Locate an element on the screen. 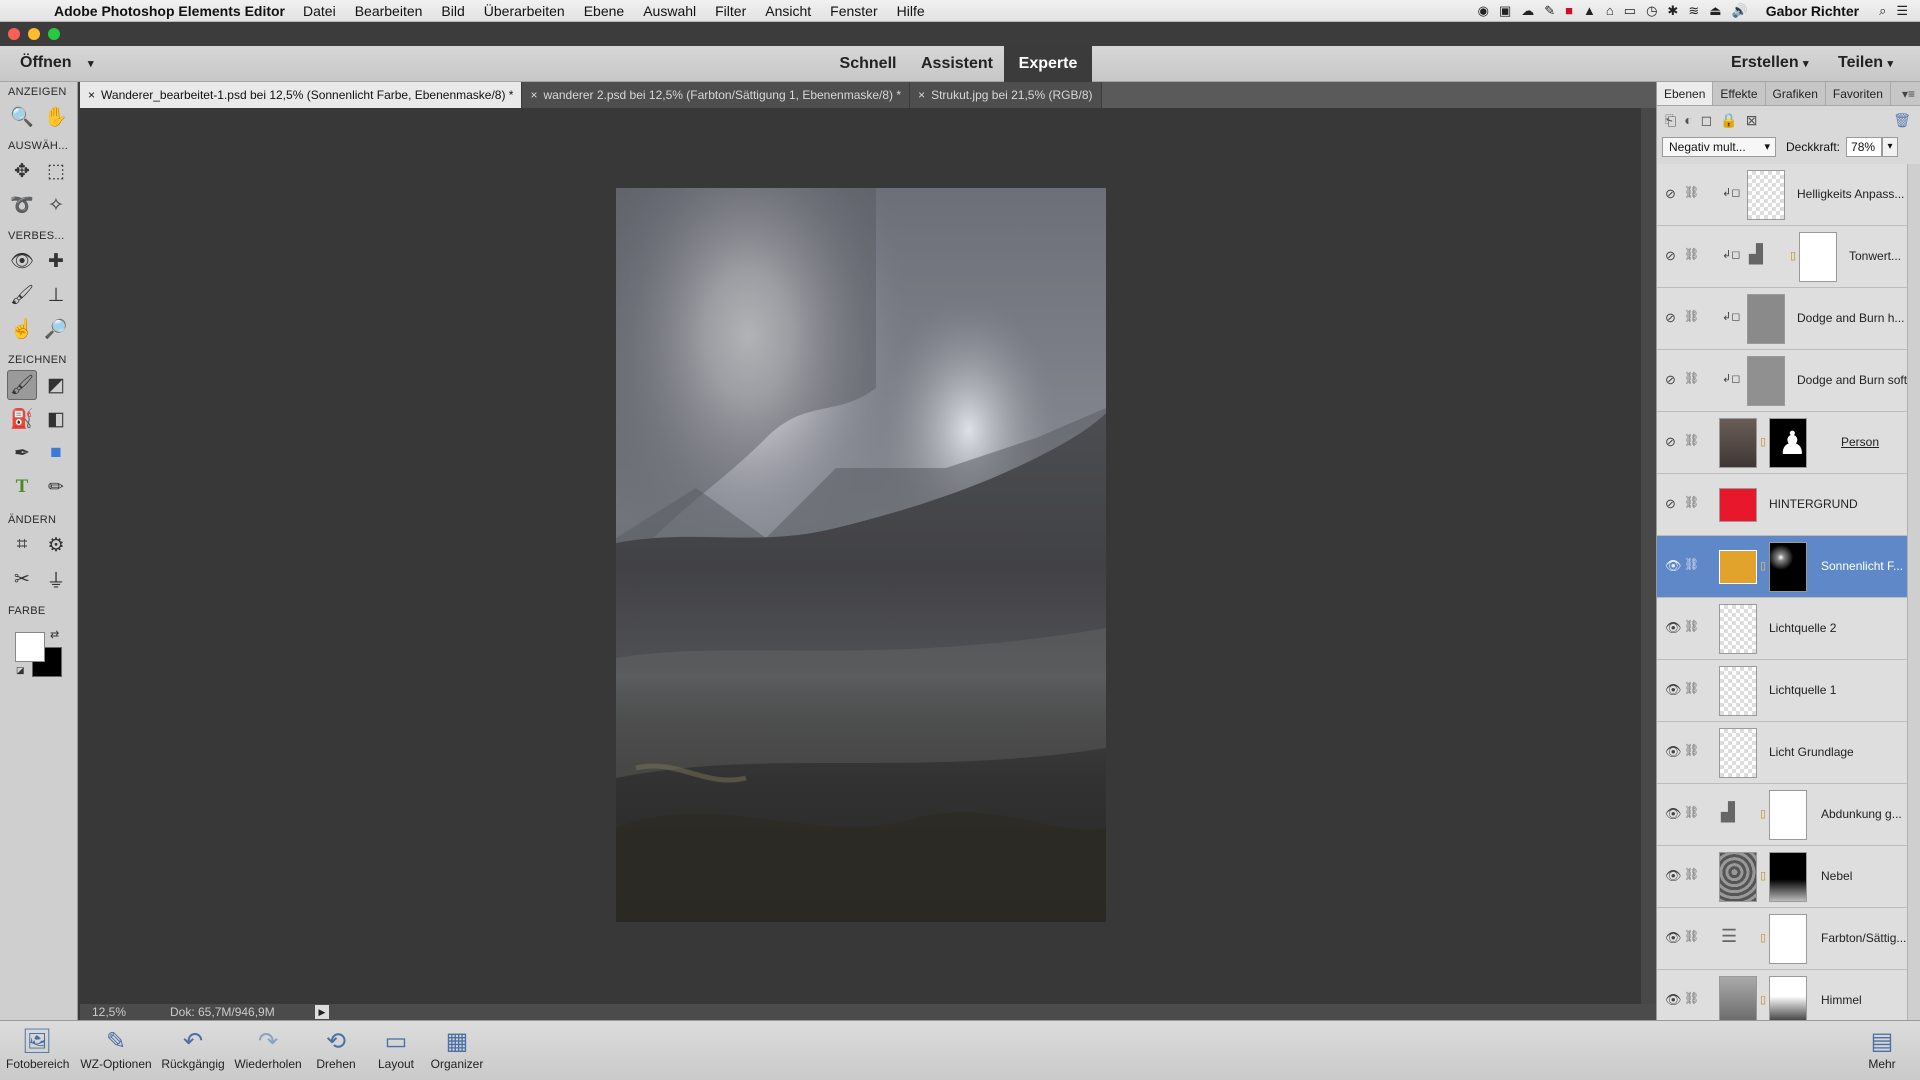  minimize-window-icon is located at coordinates (34, 34).